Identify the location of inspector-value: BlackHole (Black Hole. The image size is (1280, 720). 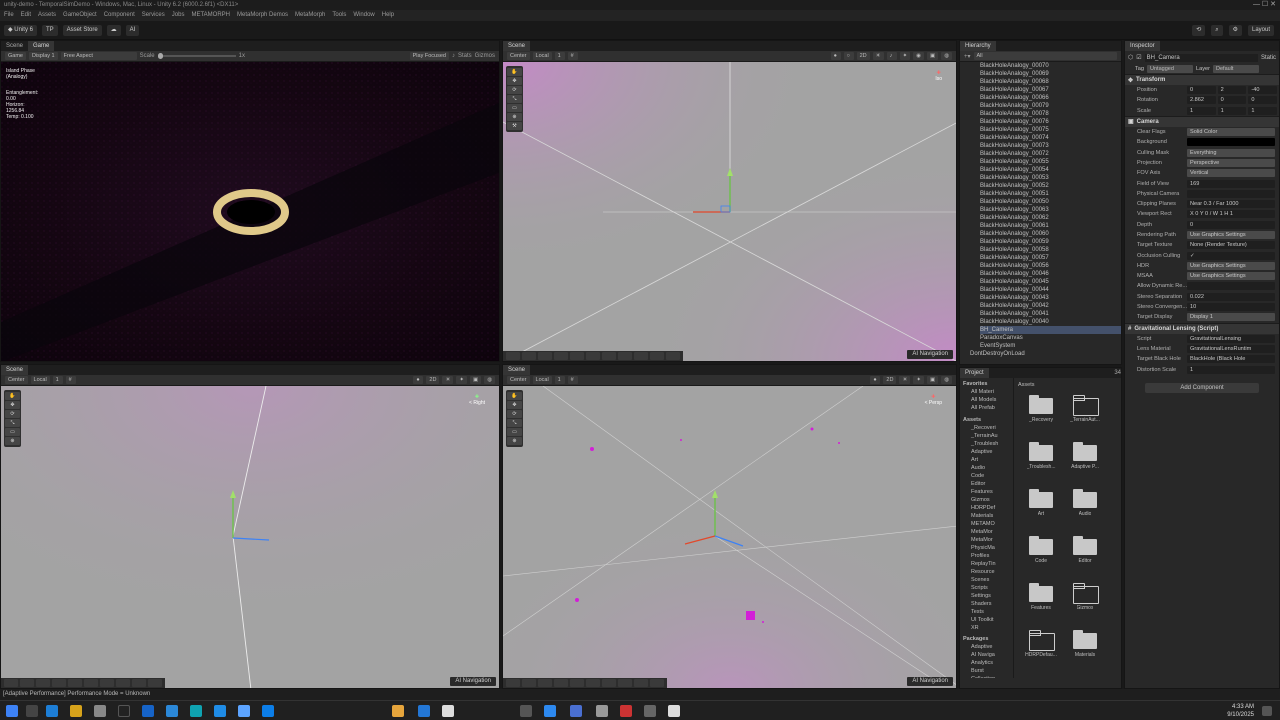
(1231, 359).